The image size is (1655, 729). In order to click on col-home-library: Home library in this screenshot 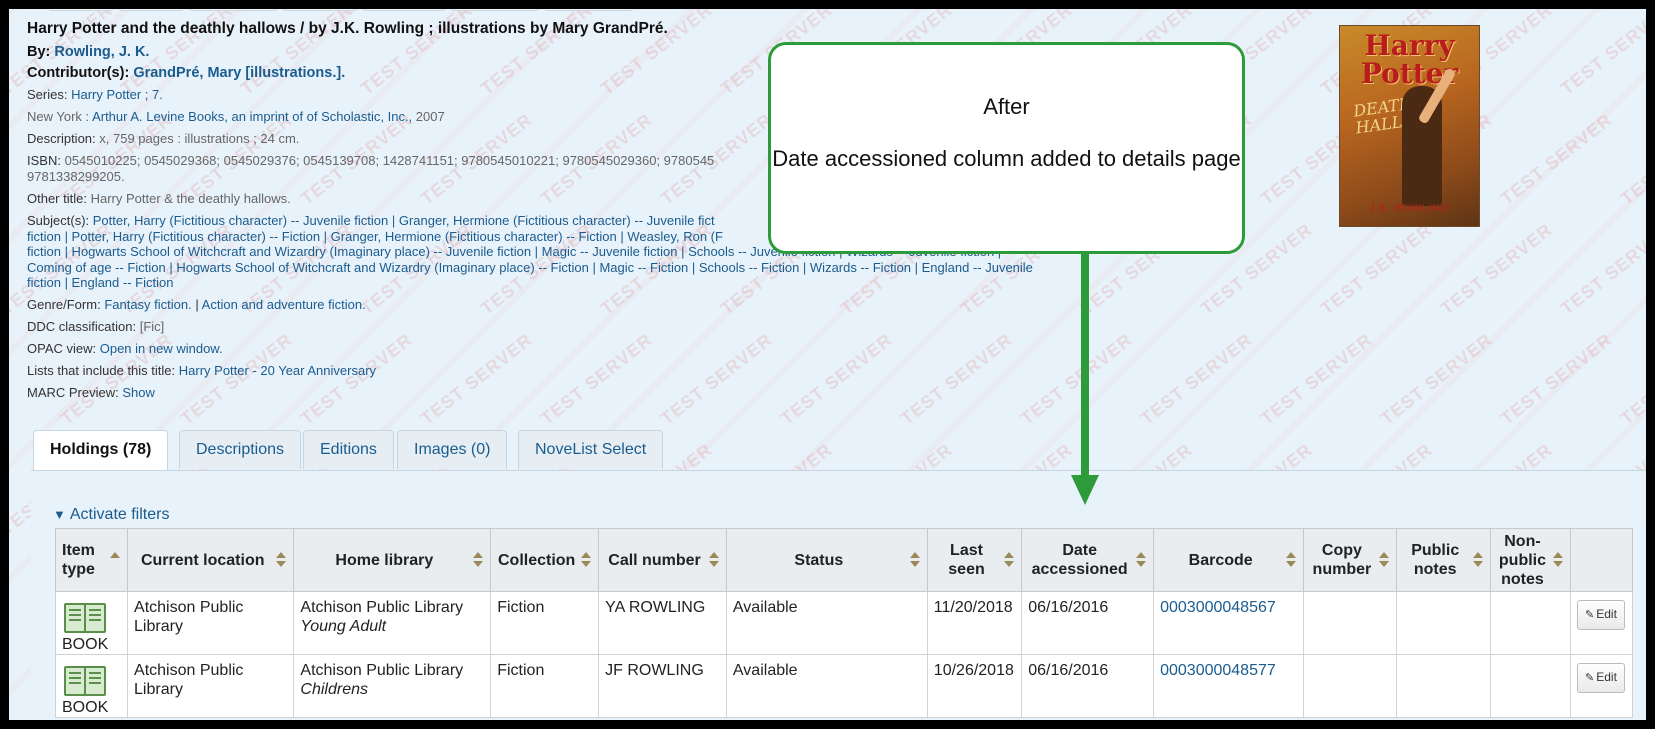, I will do `click(392, 560)`.